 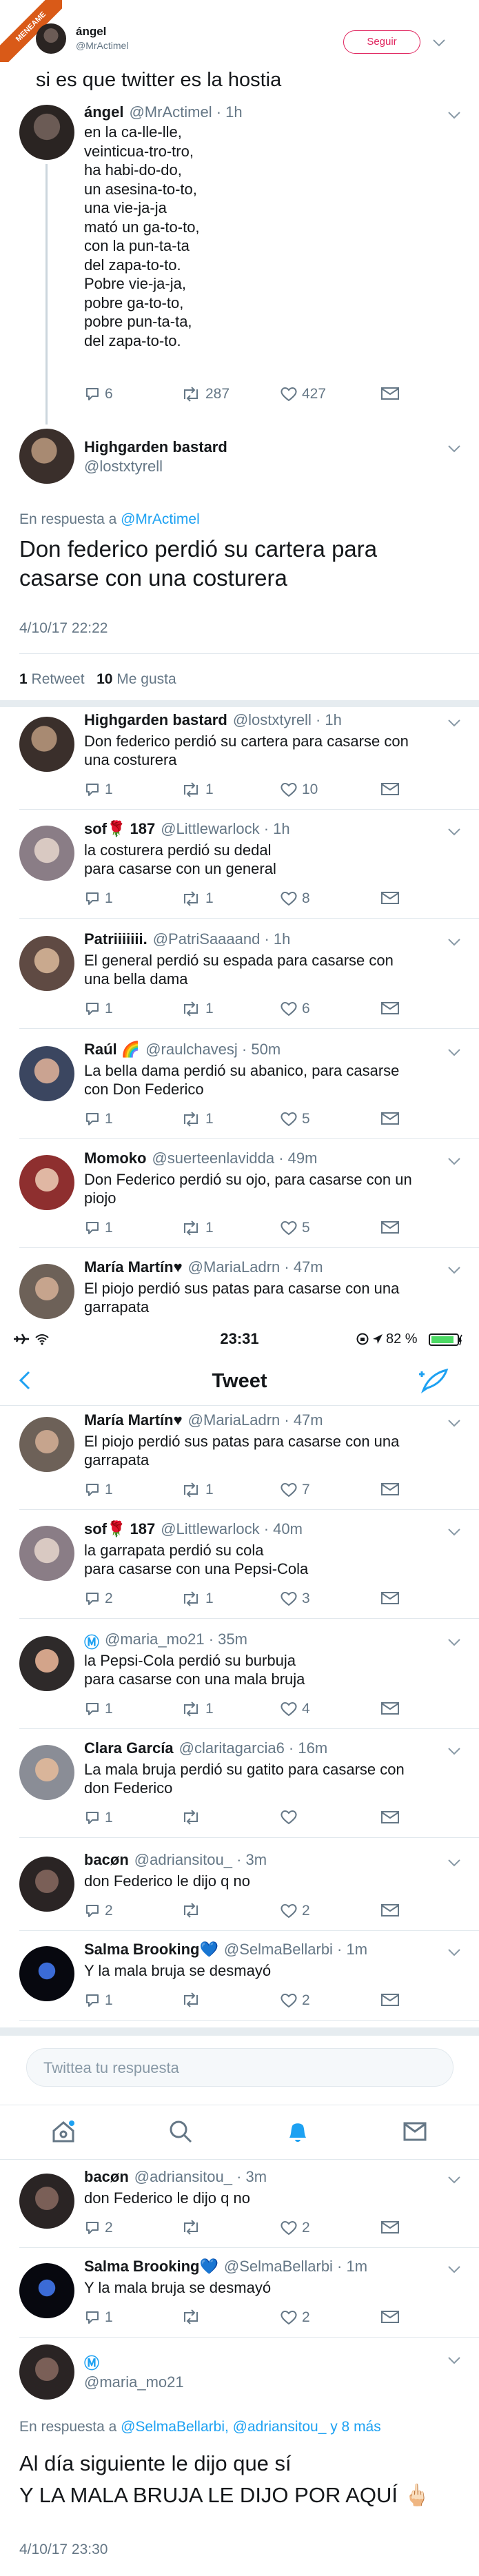 What do you see at coordinates (146, 679) in the screenshot?
I see `likes-label: Me gusta` at bounding box center [146, 679].